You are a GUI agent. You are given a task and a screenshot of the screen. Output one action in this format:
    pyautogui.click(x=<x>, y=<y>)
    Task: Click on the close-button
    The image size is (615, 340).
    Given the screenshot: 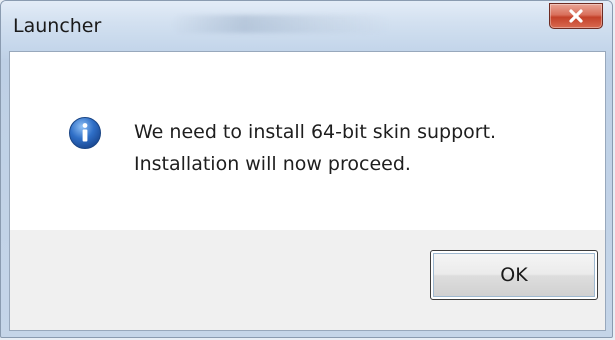 What is the action you would take?
    pyautogui.click(x=576, y=16)
    